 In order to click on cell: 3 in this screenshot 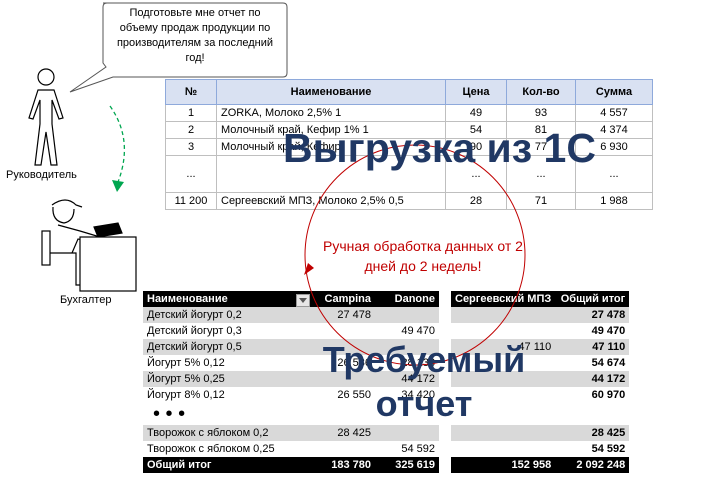, I will do `click(191, 147)`.